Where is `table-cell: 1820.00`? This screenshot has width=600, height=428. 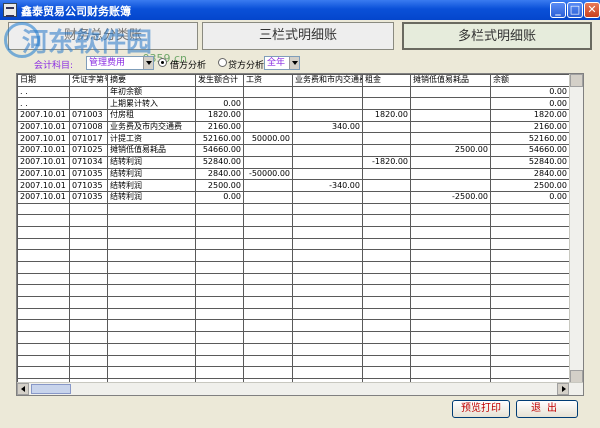
table-cell: 1820.00 is located at coordinates (219, 115).